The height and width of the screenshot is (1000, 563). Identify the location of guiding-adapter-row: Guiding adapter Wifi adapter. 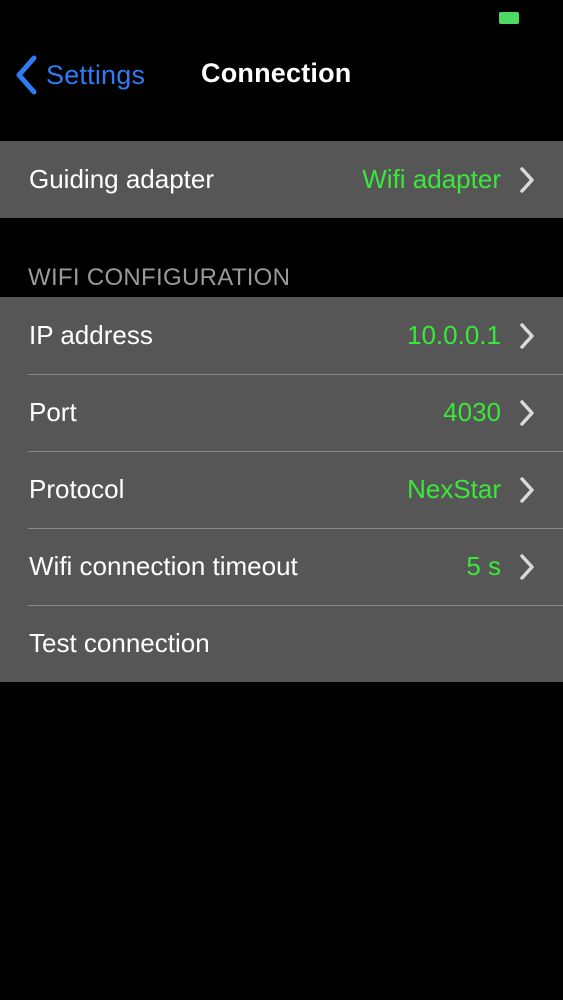
(281, 179).